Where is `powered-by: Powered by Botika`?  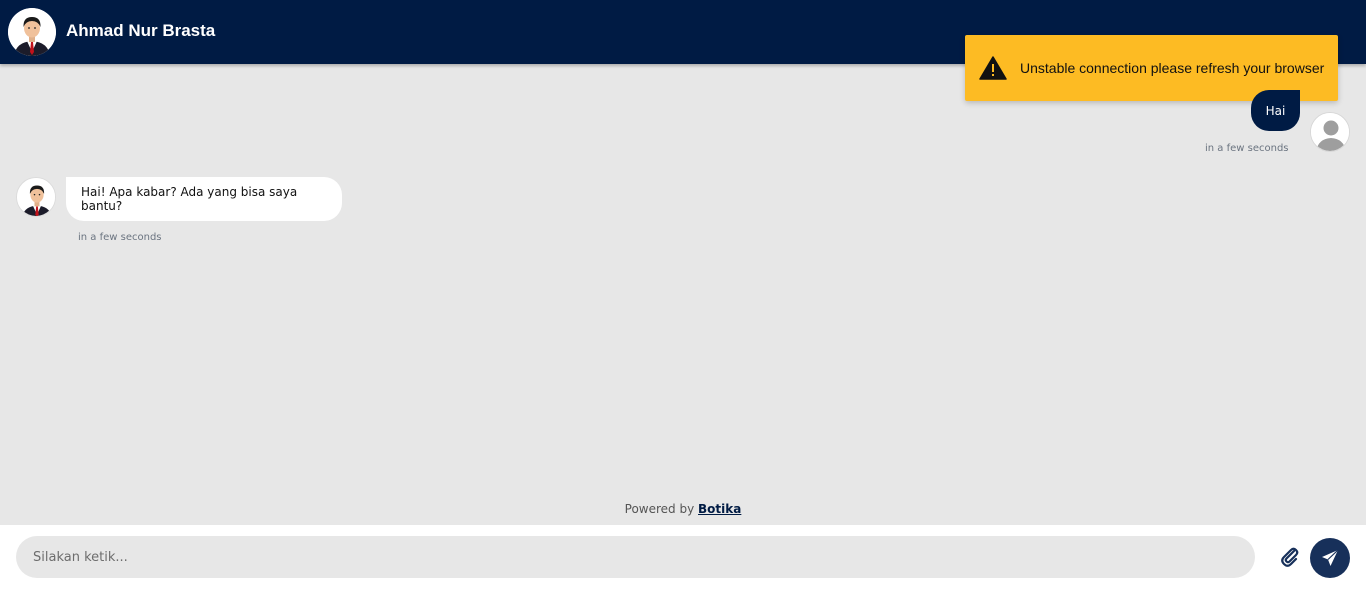 powered-by: Powered by Botika is located at coordinates (683, 509).